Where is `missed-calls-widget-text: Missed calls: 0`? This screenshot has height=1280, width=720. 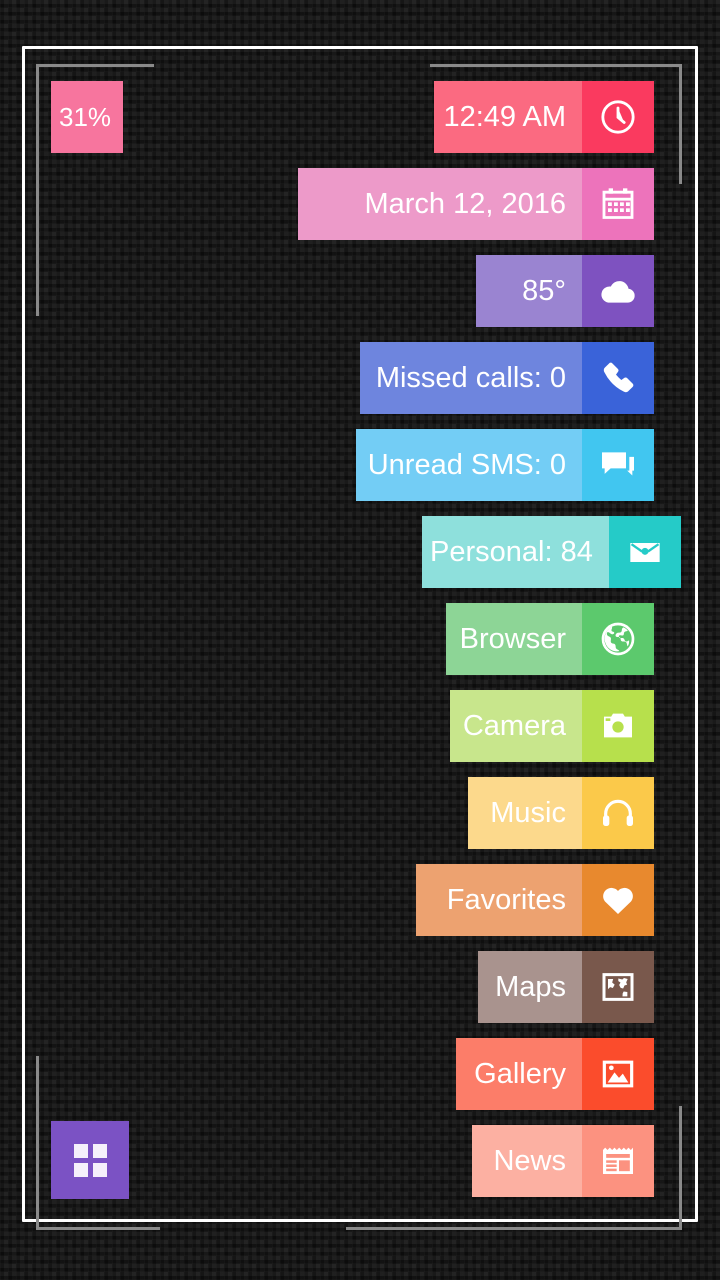 missed-calls-widget-text: Missed calls: 0 is located at coordinates (470, 377).